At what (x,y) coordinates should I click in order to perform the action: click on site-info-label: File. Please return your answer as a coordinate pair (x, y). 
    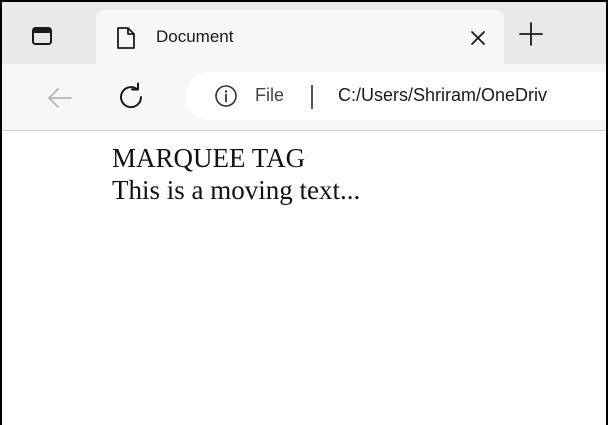
    Looking at the image, I should click on (269, 95).